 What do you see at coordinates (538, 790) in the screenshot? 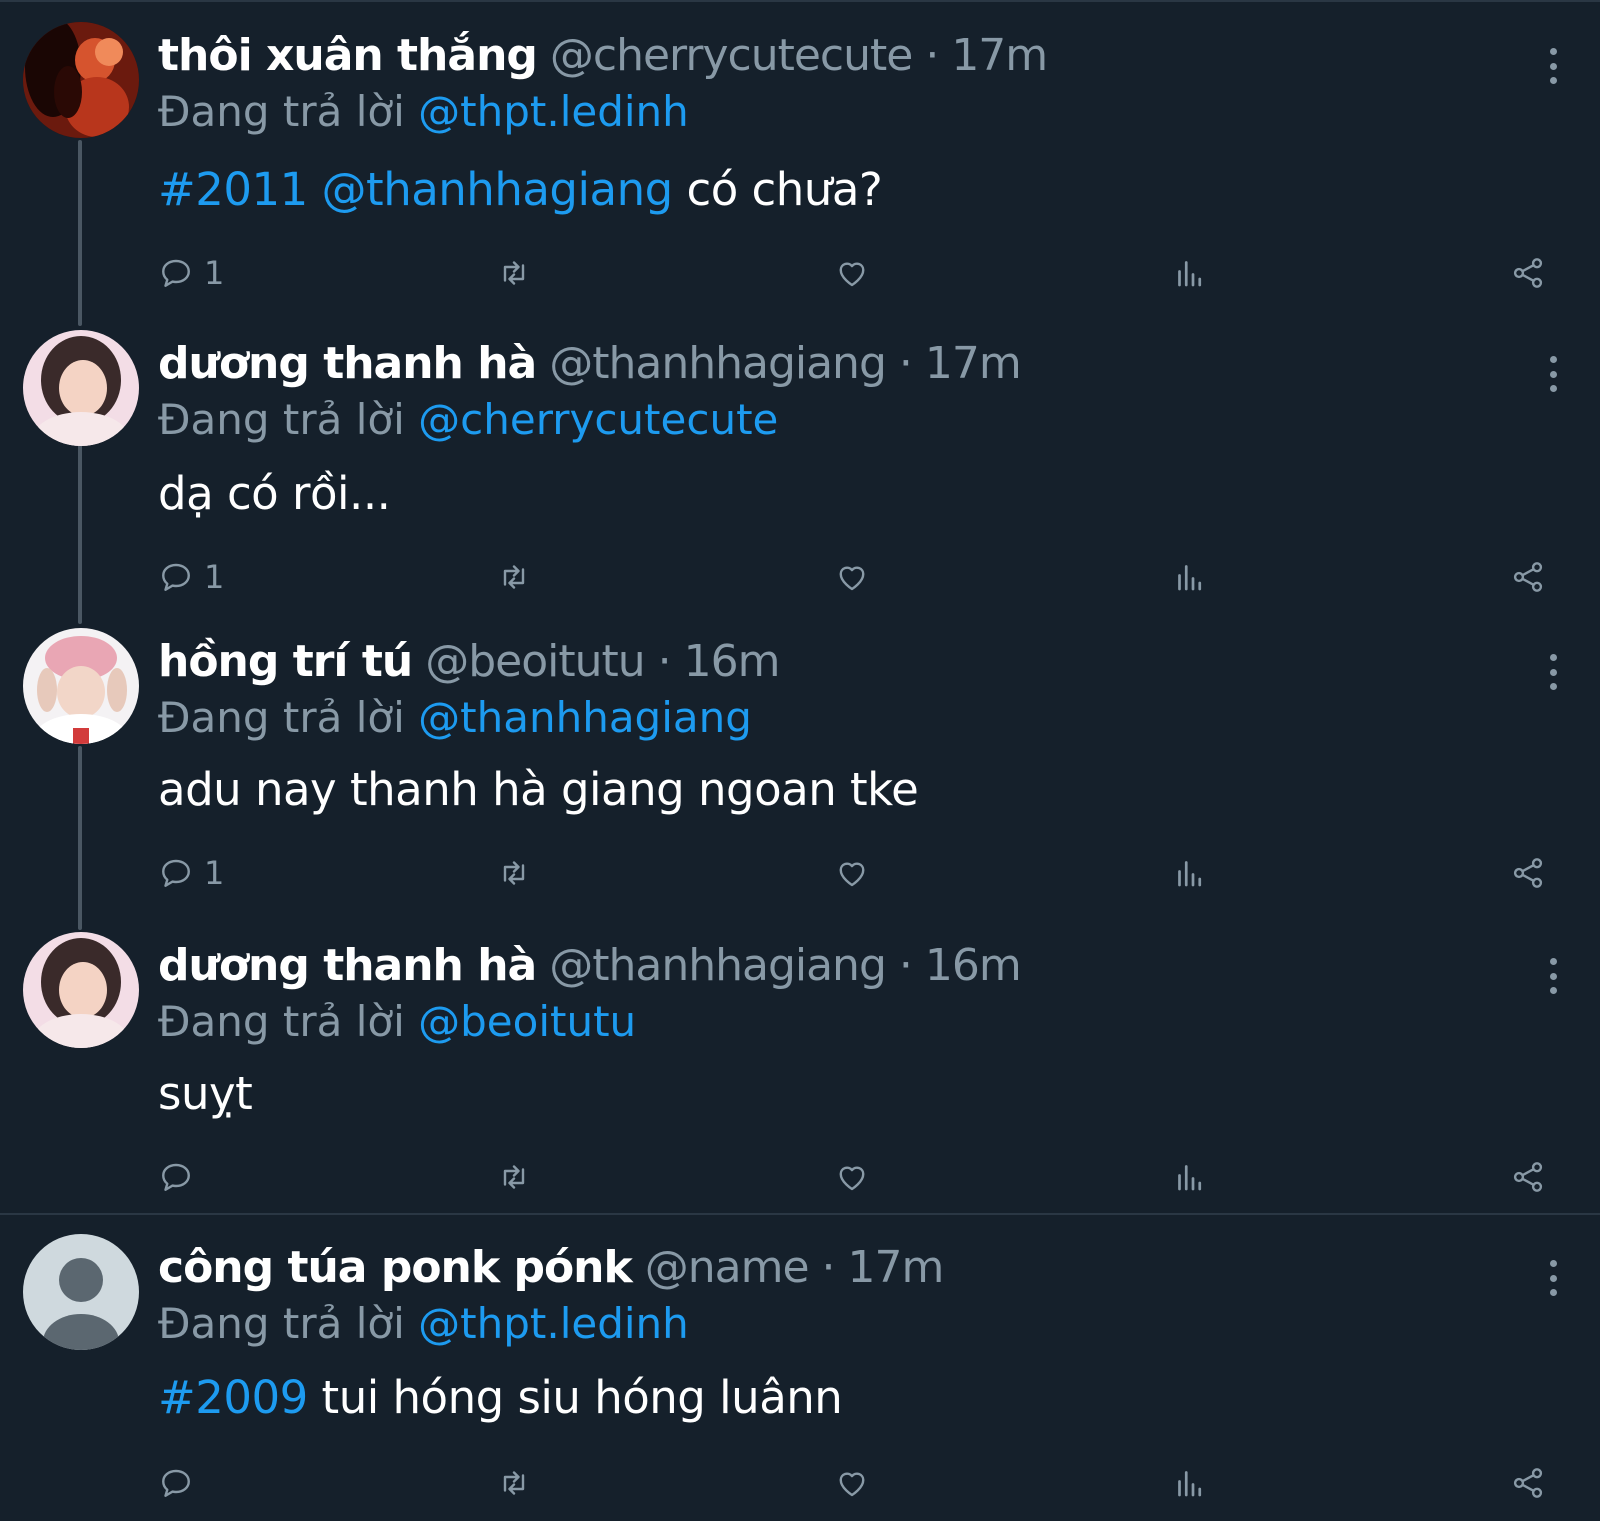
I see `tweet-text: adu nay thanh hà giang ngoan tke` at bounding box center [538, 790].